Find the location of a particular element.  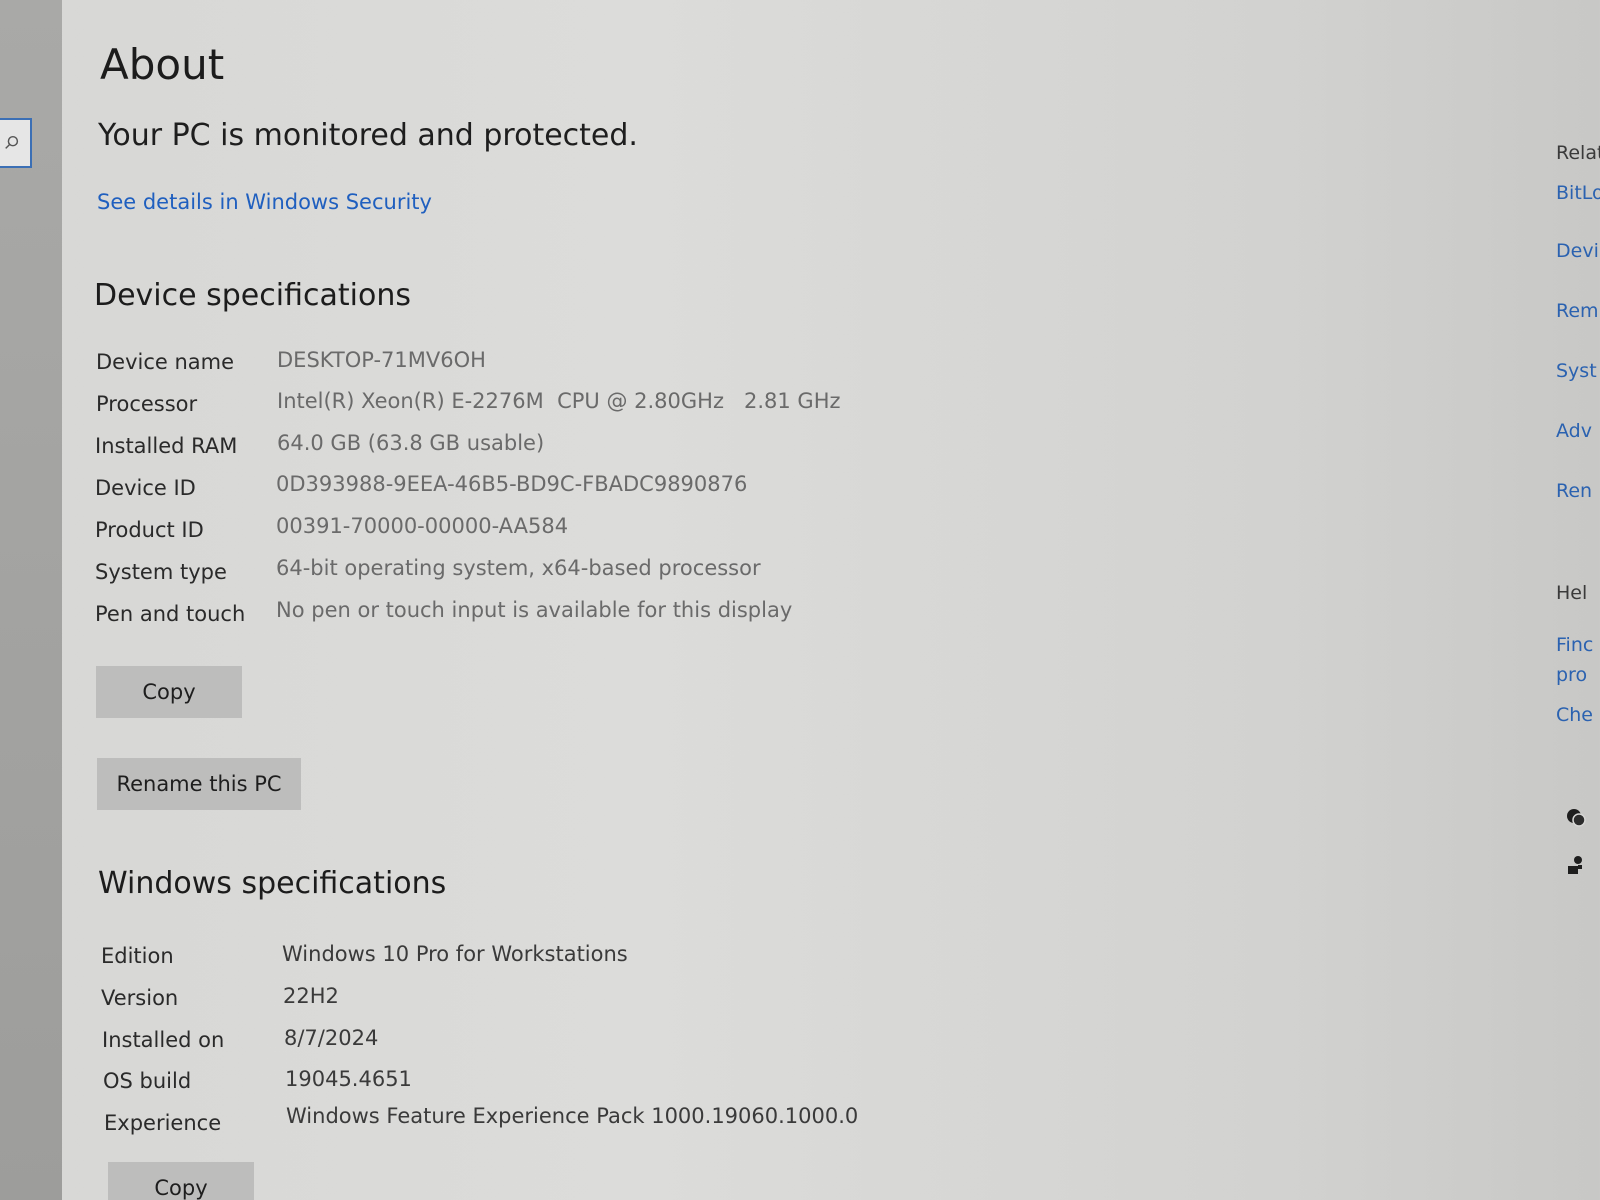

related-link-device-manager: Devi is located at coordinates (1577, 251).